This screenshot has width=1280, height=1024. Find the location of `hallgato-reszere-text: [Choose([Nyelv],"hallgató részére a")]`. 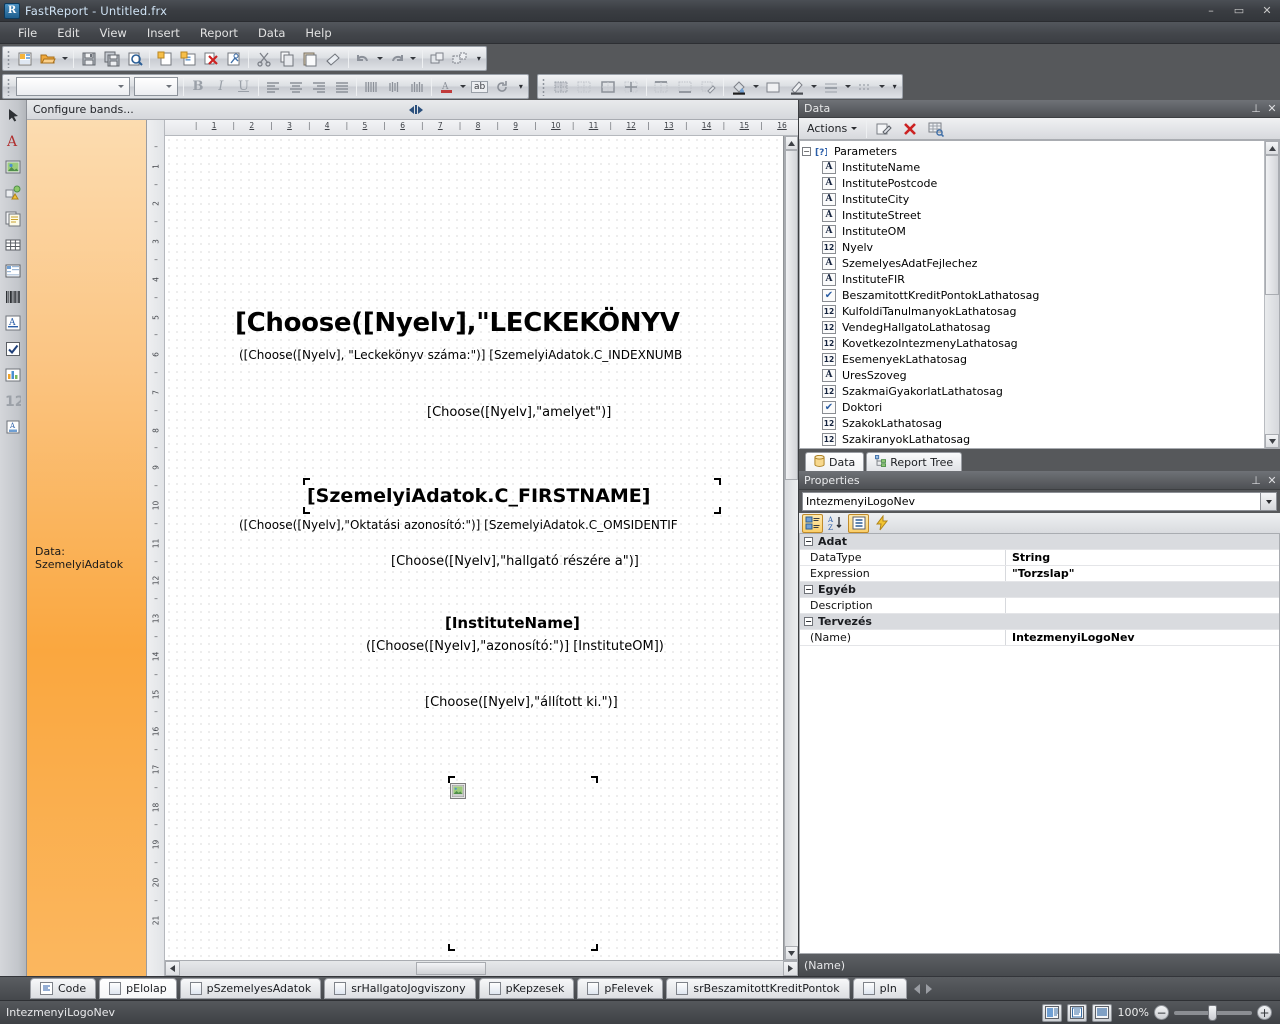

hallgato-reszere-text: [Choose([Nyelv],"hallgató részére a")] is located at coordinates (515, 561).